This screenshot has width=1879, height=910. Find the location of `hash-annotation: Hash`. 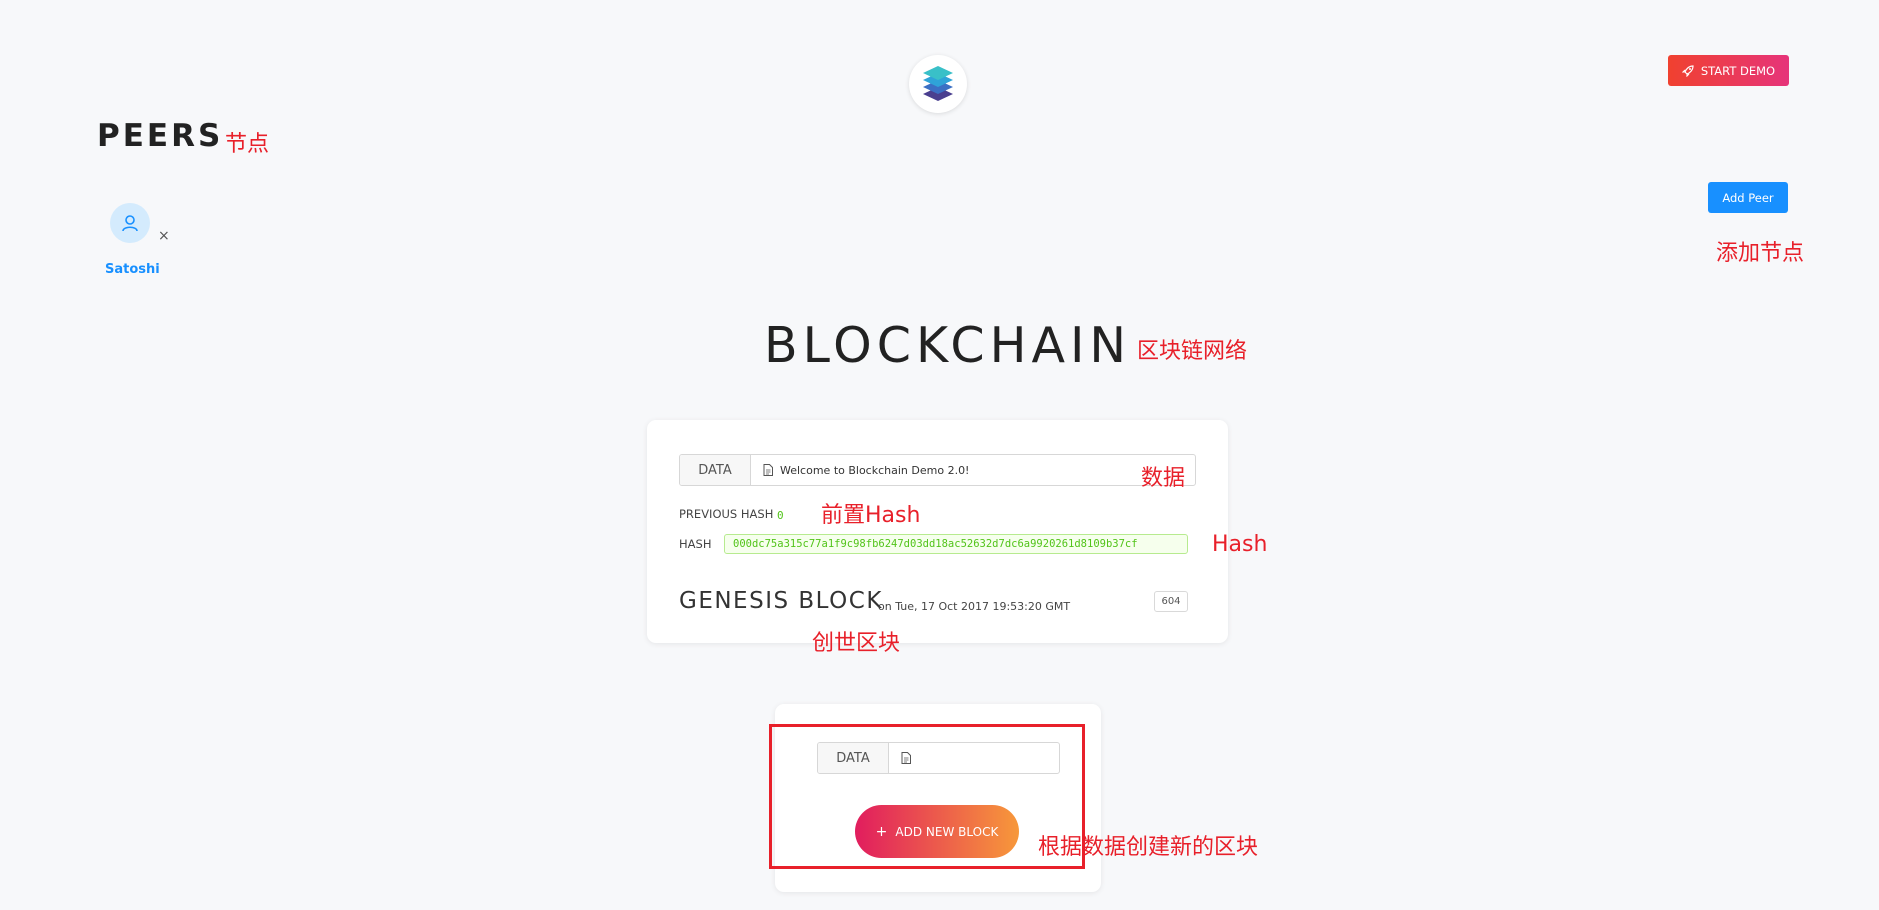

hash-annotation: Hash is located at coordinates (1240, 544).